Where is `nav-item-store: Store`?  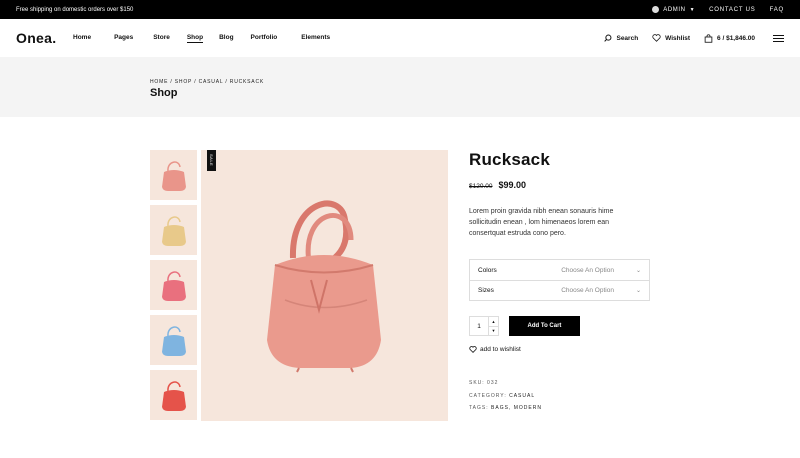
nav-item-store: Store is located at coordinates (161, 38).